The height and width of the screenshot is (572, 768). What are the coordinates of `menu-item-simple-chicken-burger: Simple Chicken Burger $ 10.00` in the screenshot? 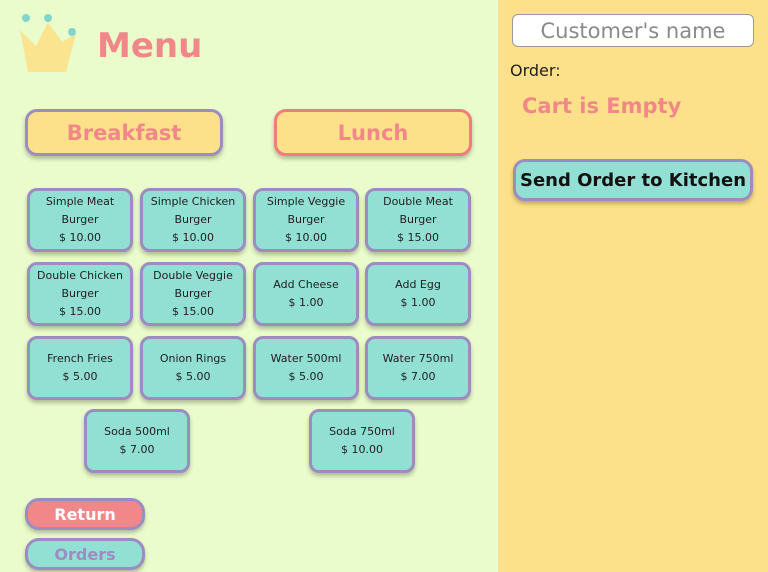 It's located at (193, 220).